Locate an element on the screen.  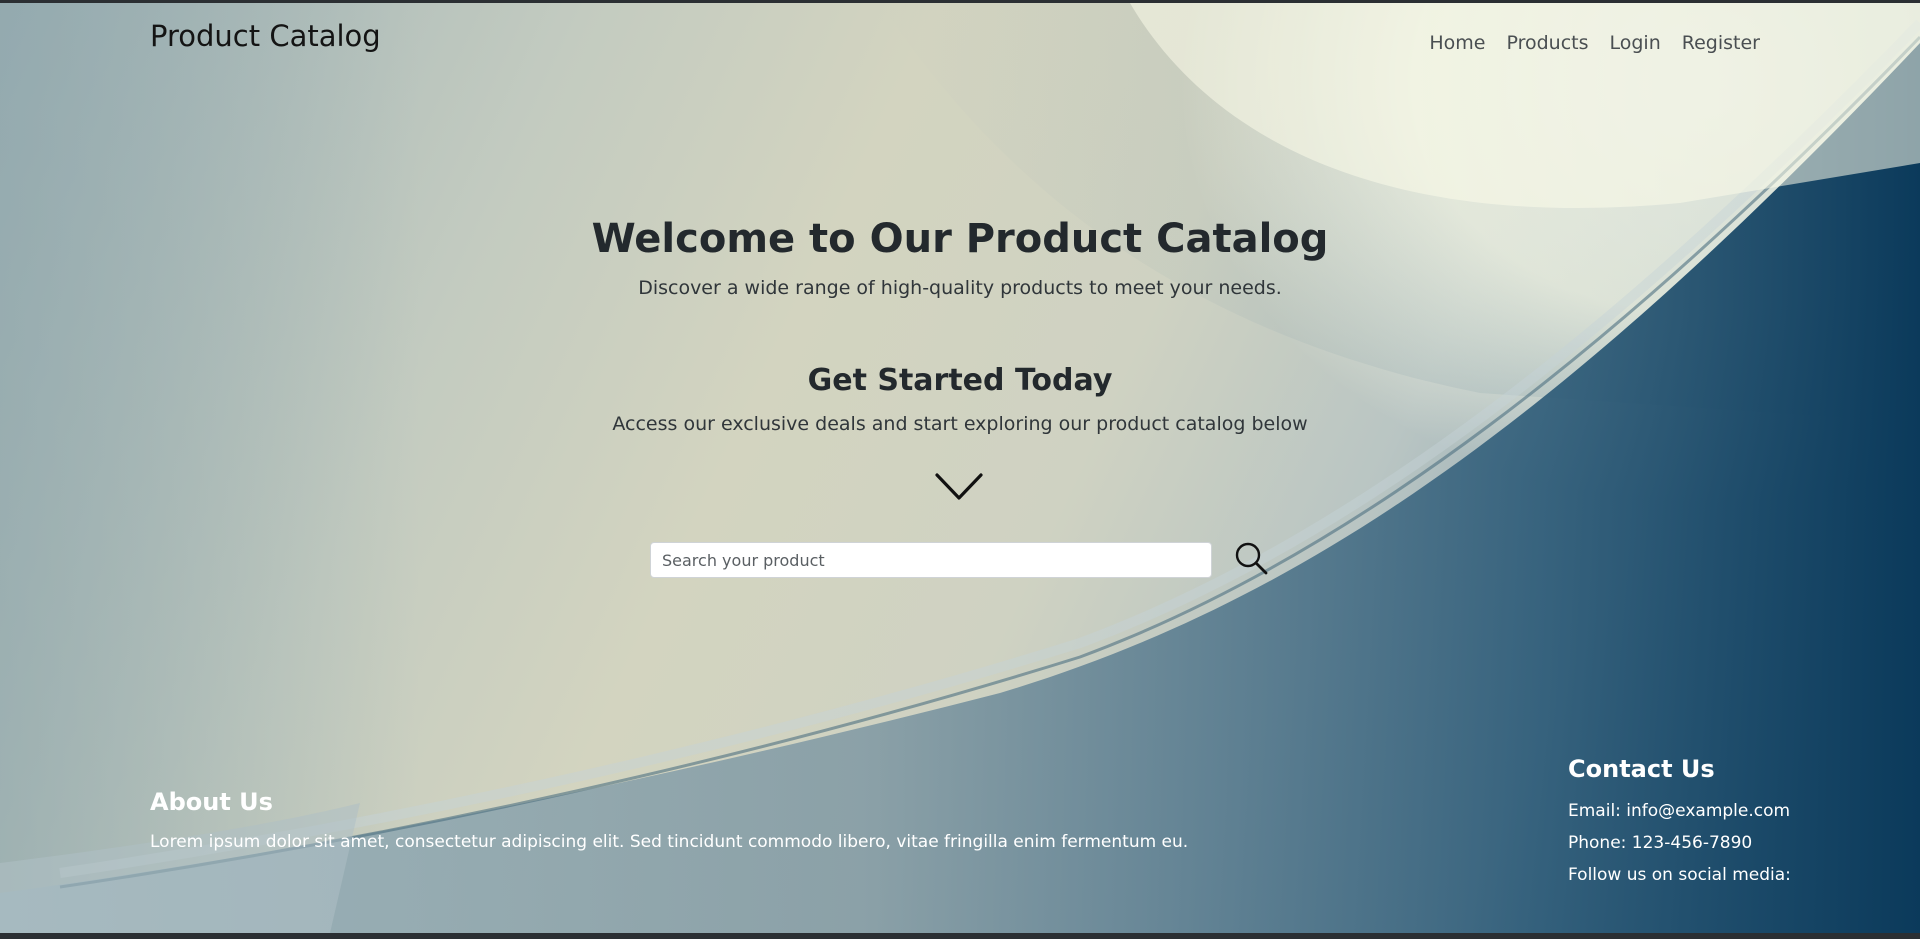
about-title: About Us is located at coordinates (211, 802).